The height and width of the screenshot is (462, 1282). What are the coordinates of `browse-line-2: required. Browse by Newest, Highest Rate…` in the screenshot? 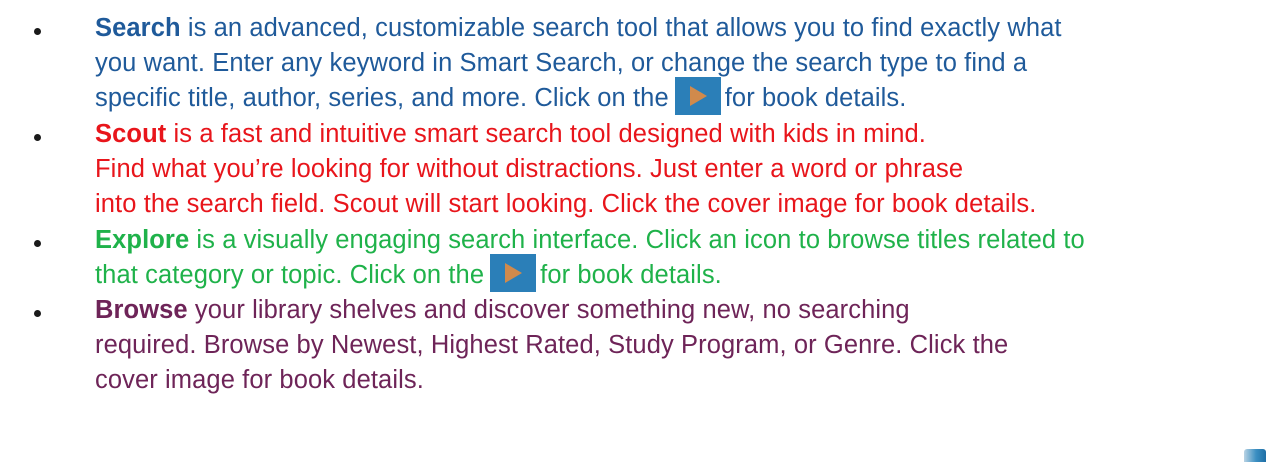 It's located at (552, 345).